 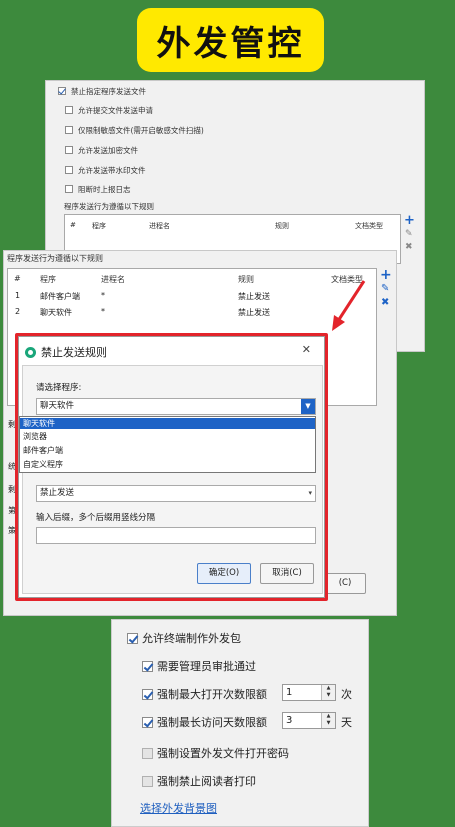 What do you see at coordinates (167, 444) in the screenshot?
I see `program-dropdown-list: 聊天软件 浏览器 邮件客户端 自定义程序` at bounding box center [167, 444].